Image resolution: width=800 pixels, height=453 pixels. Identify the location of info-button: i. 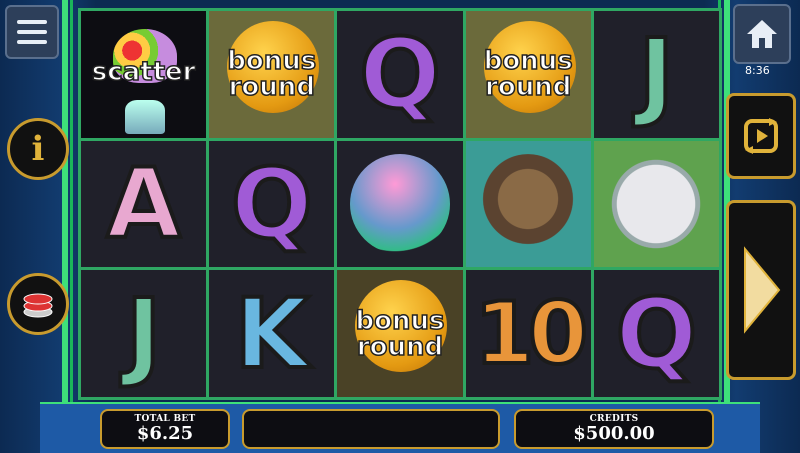
(38, 149).